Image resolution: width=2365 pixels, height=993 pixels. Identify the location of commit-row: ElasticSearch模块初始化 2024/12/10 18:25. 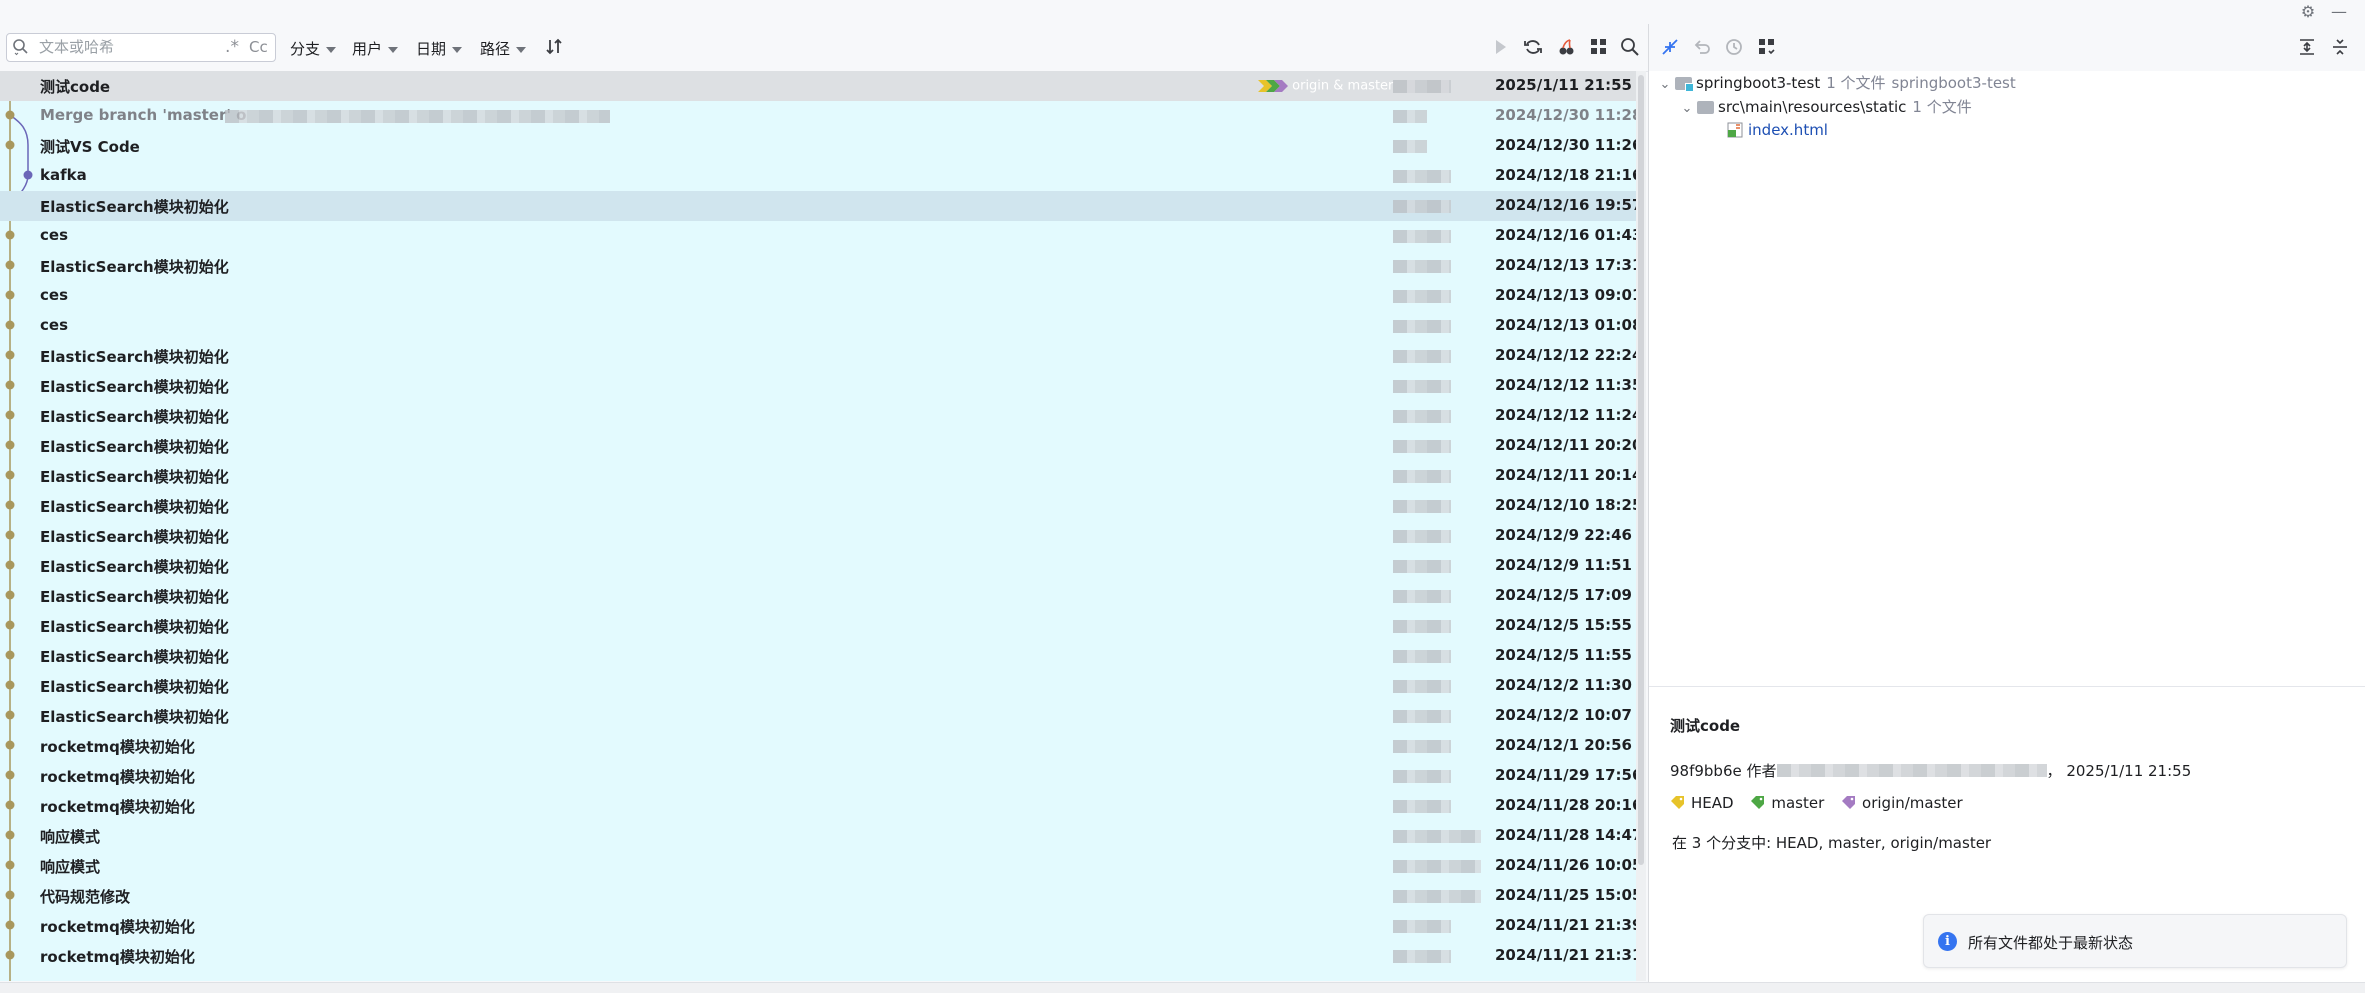
(818, 506).